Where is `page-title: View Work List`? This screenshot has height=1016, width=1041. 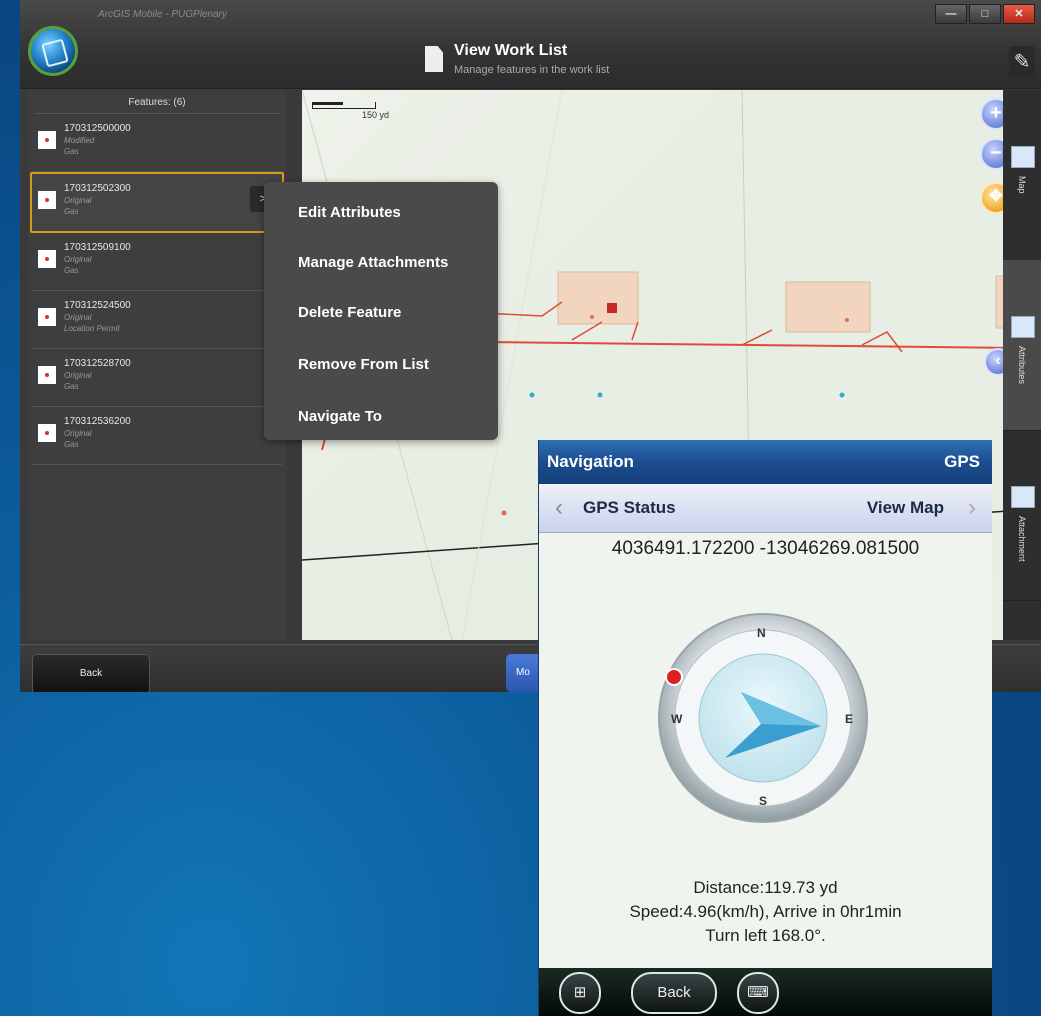 page-title: View Work List is located at coordinates (511, 50).